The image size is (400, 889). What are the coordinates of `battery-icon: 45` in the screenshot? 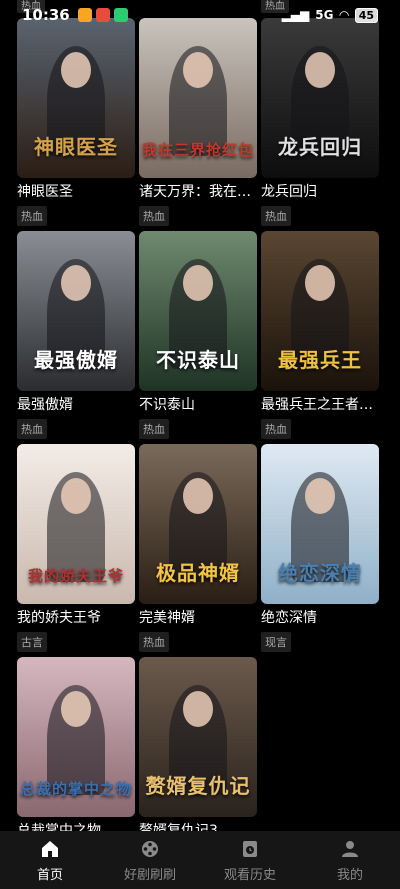 It's located at (366, 15).